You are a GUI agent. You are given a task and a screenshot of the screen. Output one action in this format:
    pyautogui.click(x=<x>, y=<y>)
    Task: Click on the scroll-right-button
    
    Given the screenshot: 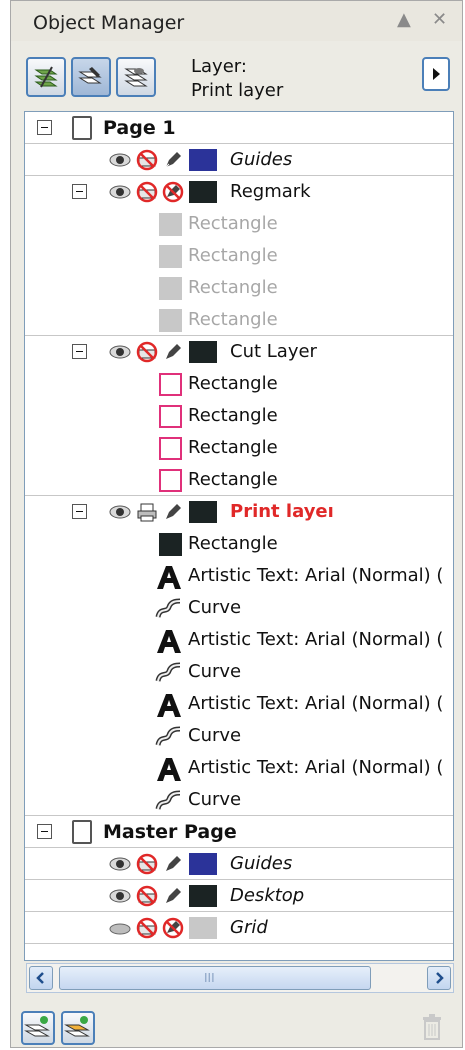 What is the action you would take?
    pyautogui.click(x=439, y=978)
    